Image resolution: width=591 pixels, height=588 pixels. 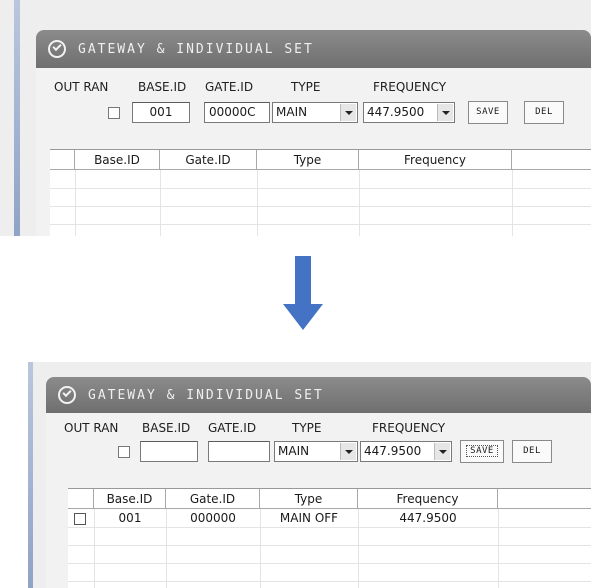 What do you see at coordinates (80, 519) in the screenshot?
I see `row-checkbox` at bounding box center [80, 519].